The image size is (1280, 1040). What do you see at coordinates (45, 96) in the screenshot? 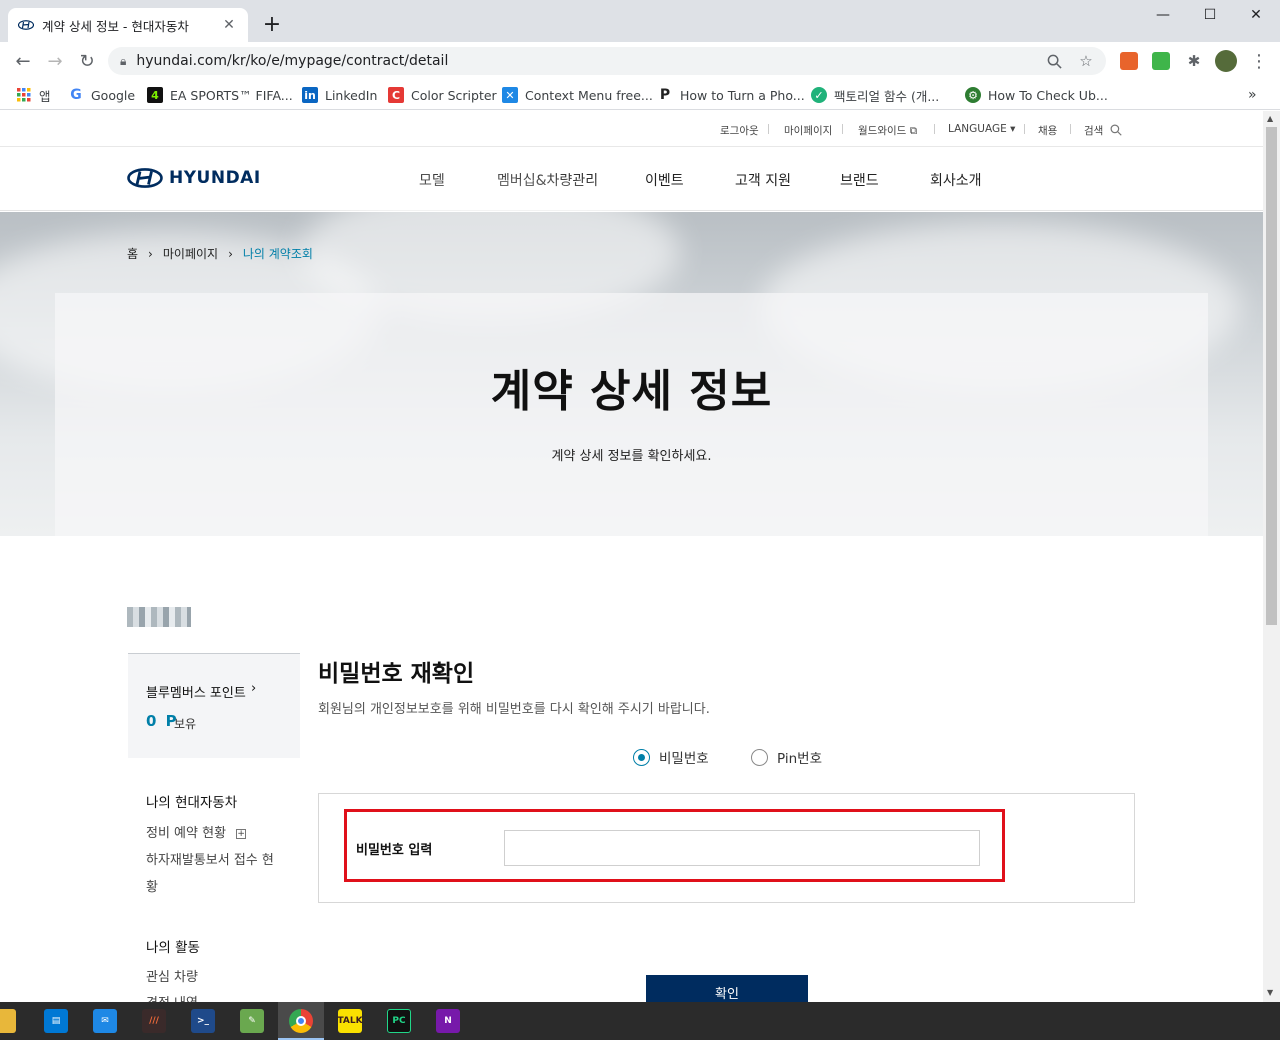
I see `bookmark-label: 앱` at bounding box center [45, 96].